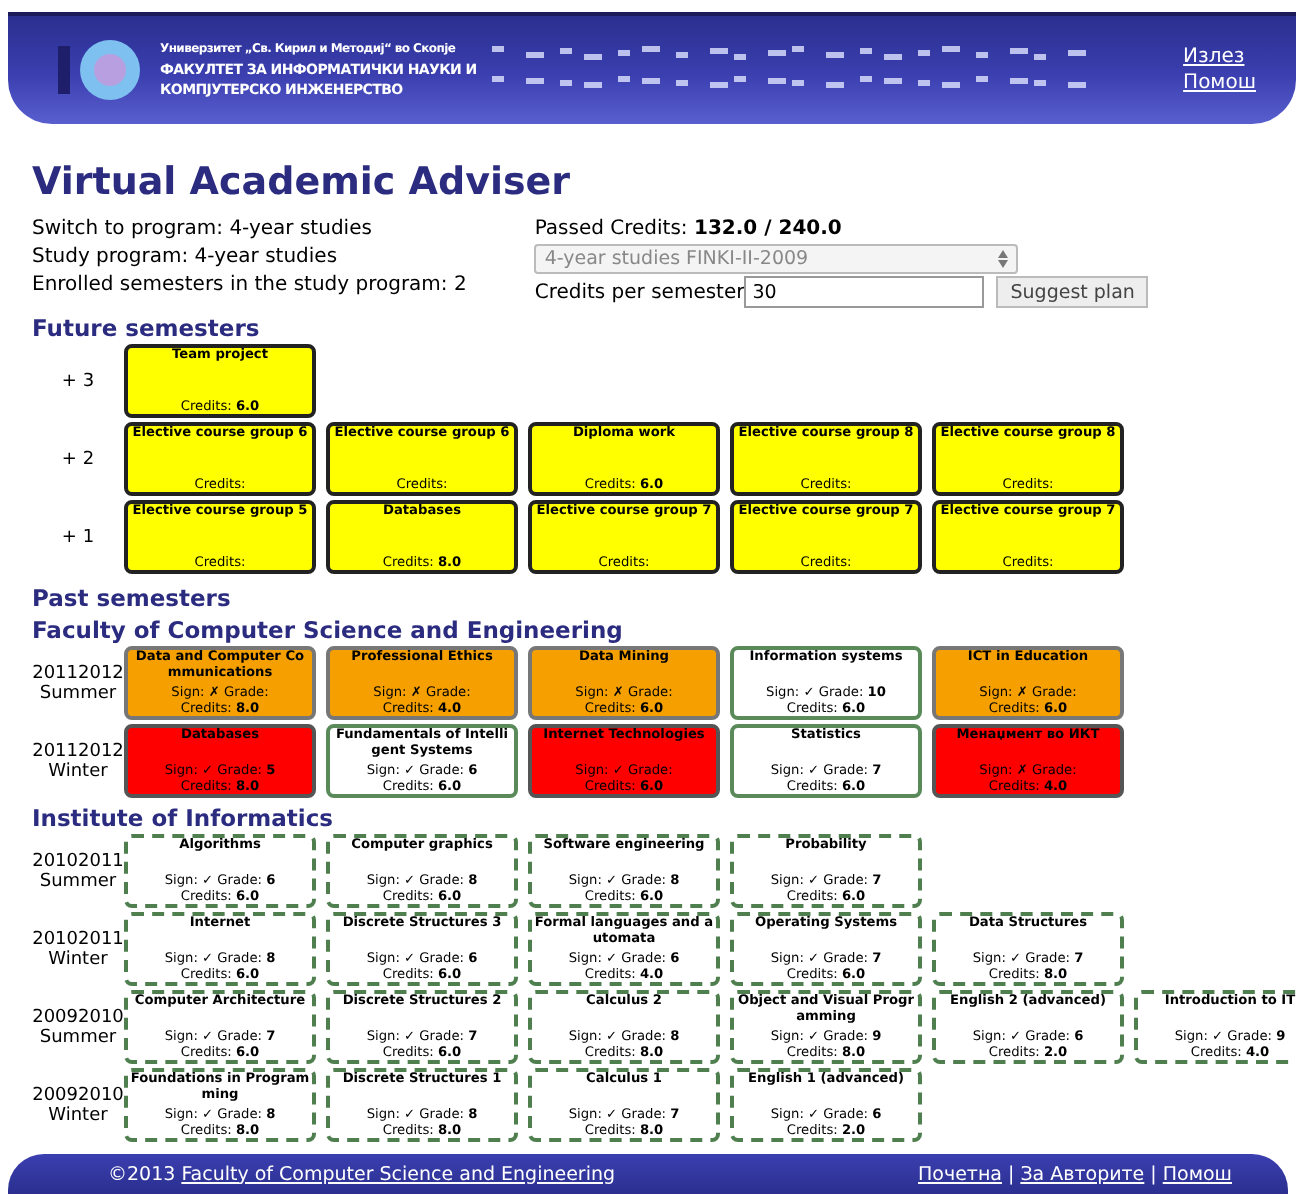  Describe the element at coordinates (689, 229) in the screenshot. I see `passed-credits-text: Passed Credits: 132.0 / 240.0` at that location.